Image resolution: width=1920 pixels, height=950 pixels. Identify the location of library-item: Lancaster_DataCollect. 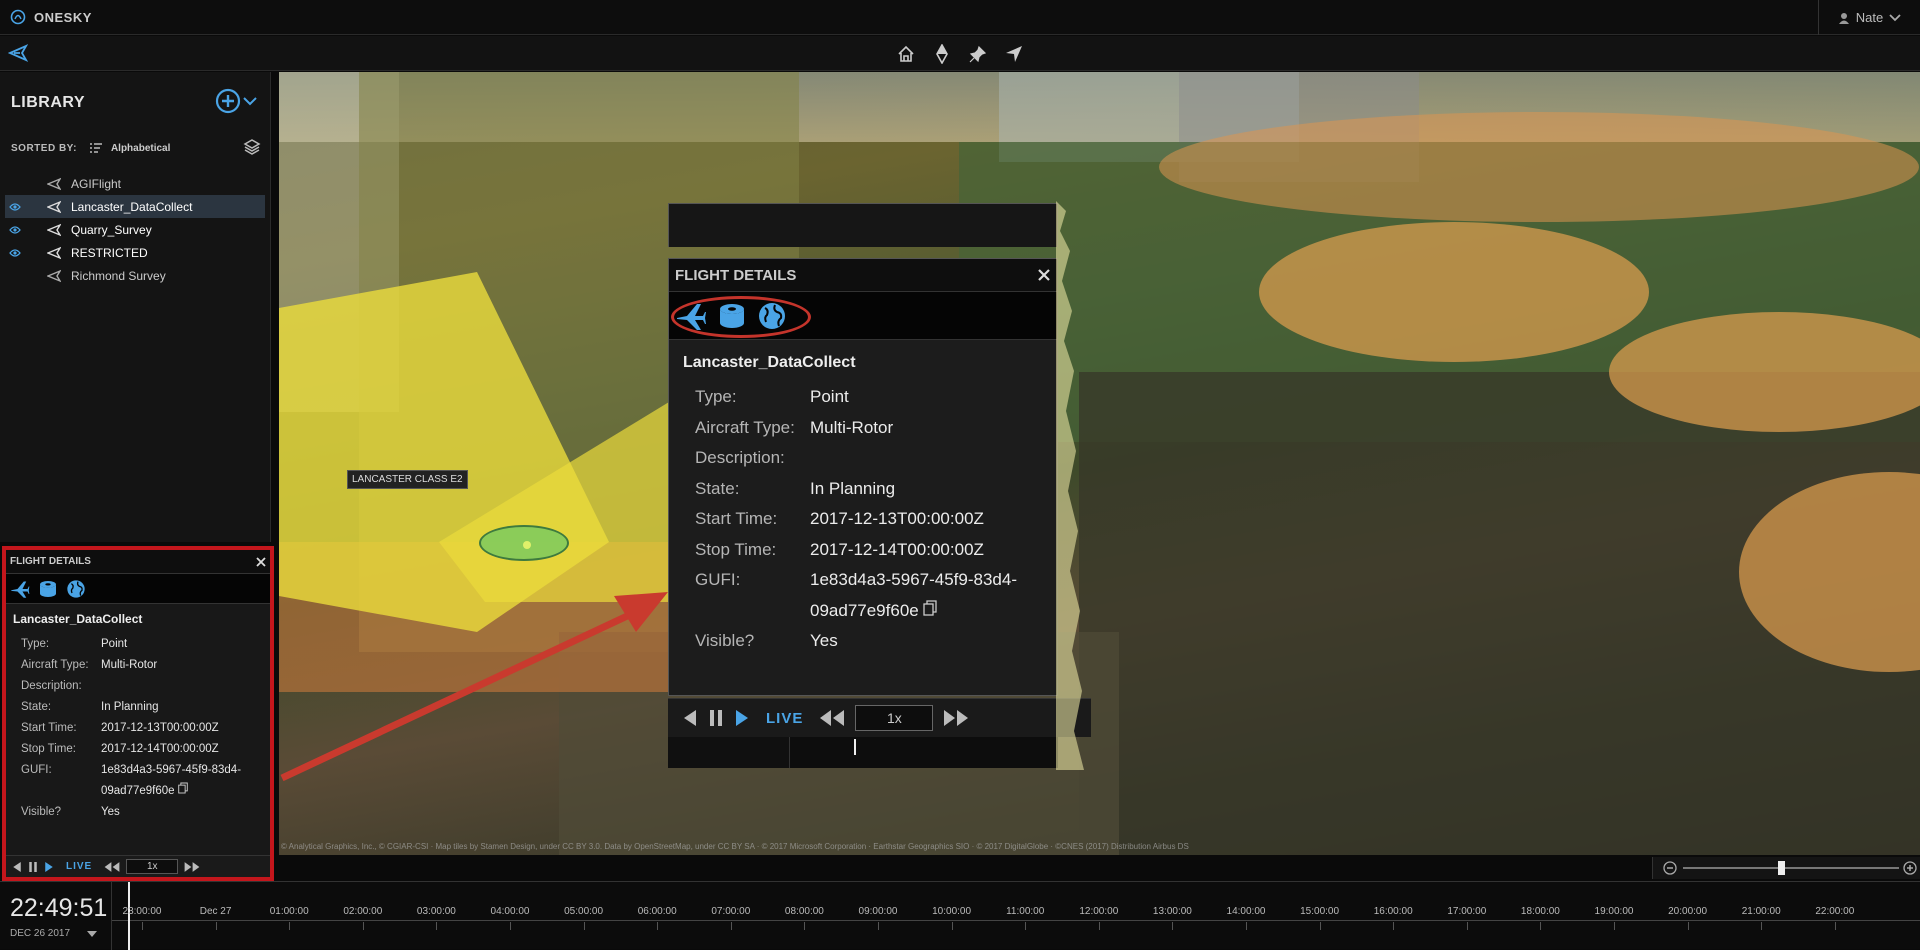
(135, 206).